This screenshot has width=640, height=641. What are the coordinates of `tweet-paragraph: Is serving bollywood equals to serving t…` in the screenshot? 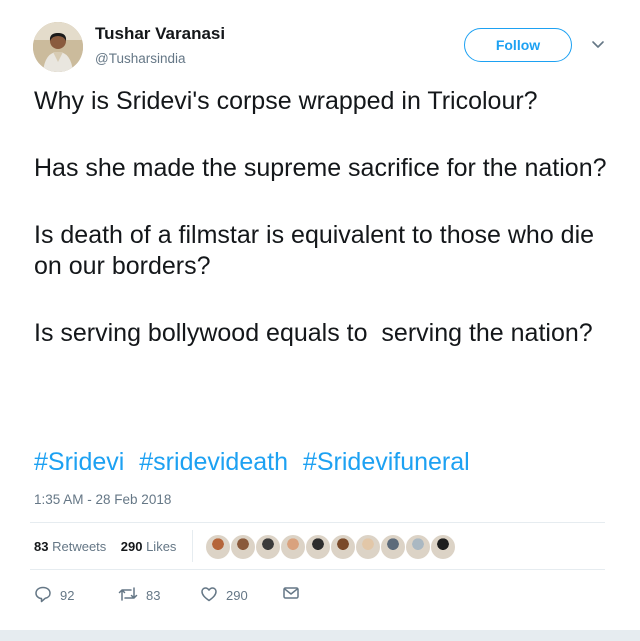 It's located at (313, 333).